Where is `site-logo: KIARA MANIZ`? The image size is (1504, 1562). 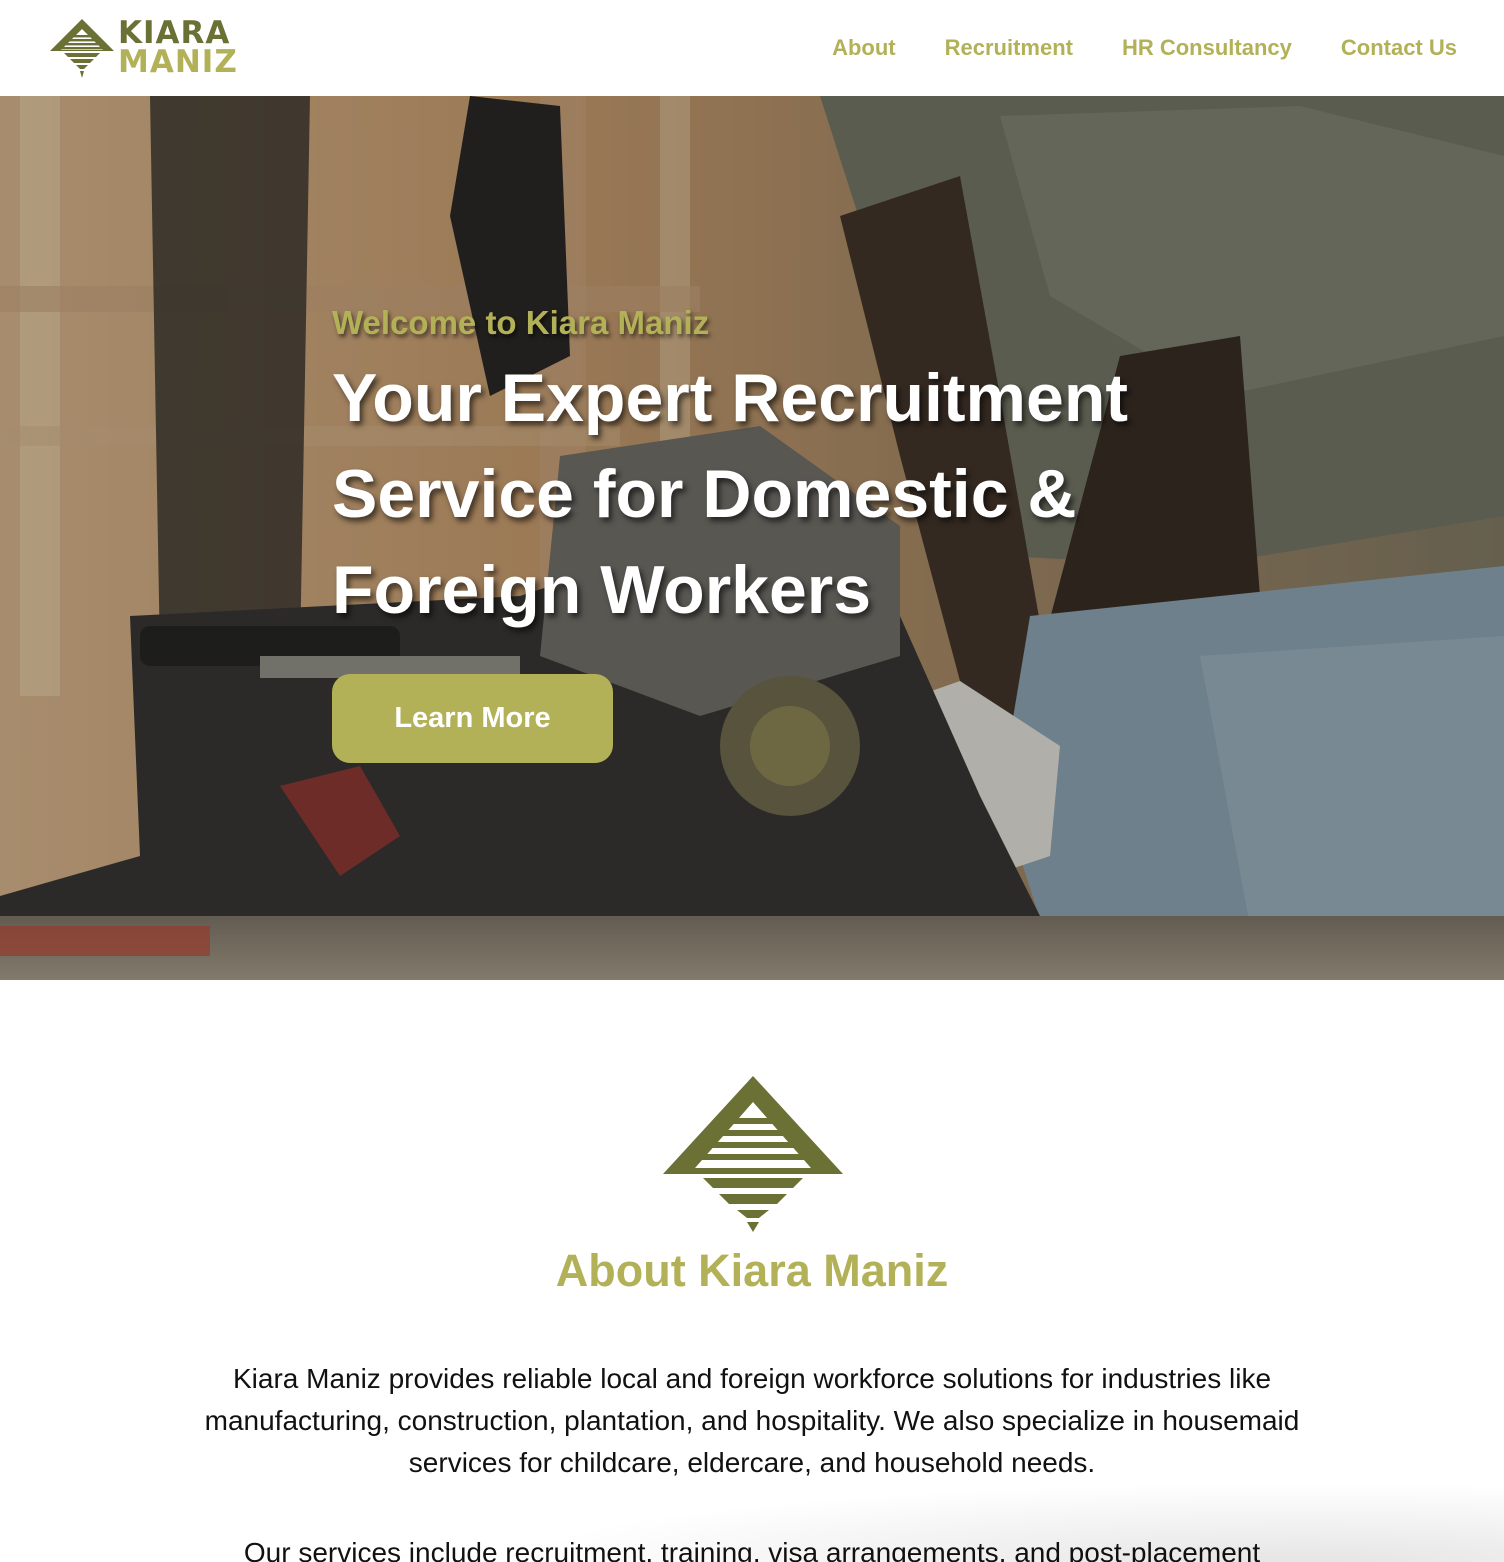
site-logo: KIARA MANIZ is located at coordinates (143, 48).